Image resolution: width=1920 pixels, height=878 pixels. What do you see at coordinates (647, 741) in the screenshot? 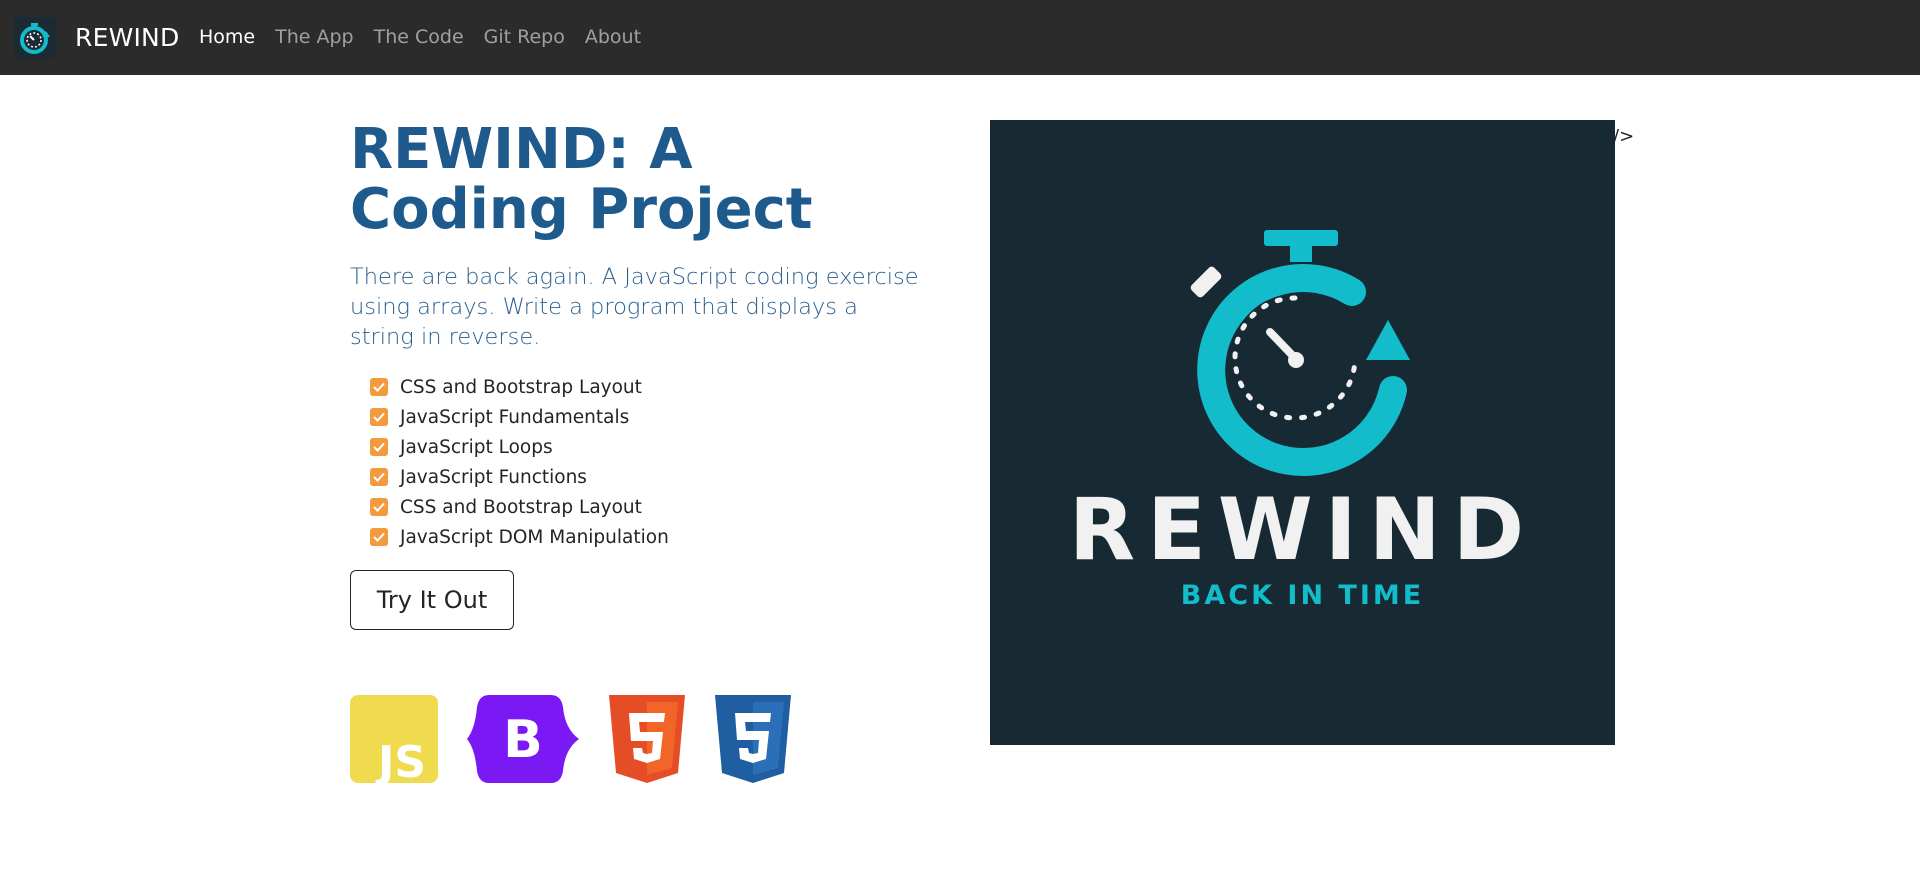
I see `html5-icon` at bounding box center [647, 741].